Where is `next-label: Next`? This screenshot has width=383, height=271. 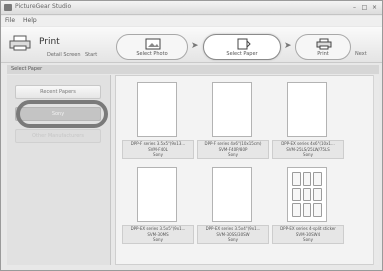 next-label: Next is located at coordinates (361, 54).